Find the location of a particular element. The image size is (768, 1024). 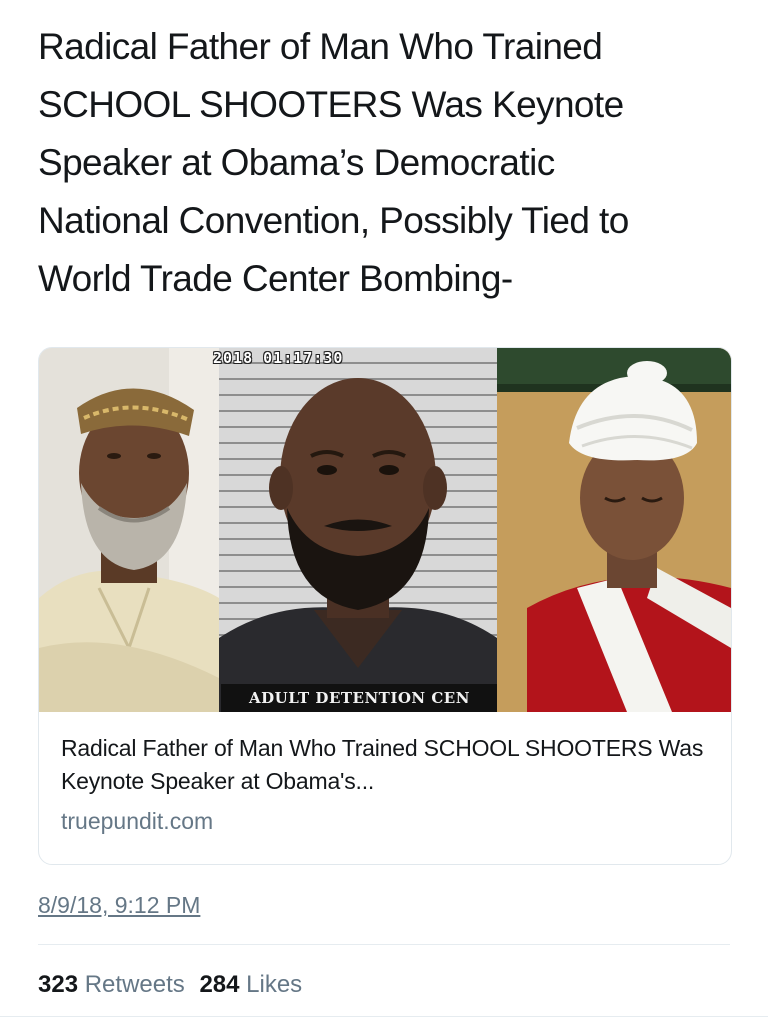

stats-divider is located at coordinates (384, 944).